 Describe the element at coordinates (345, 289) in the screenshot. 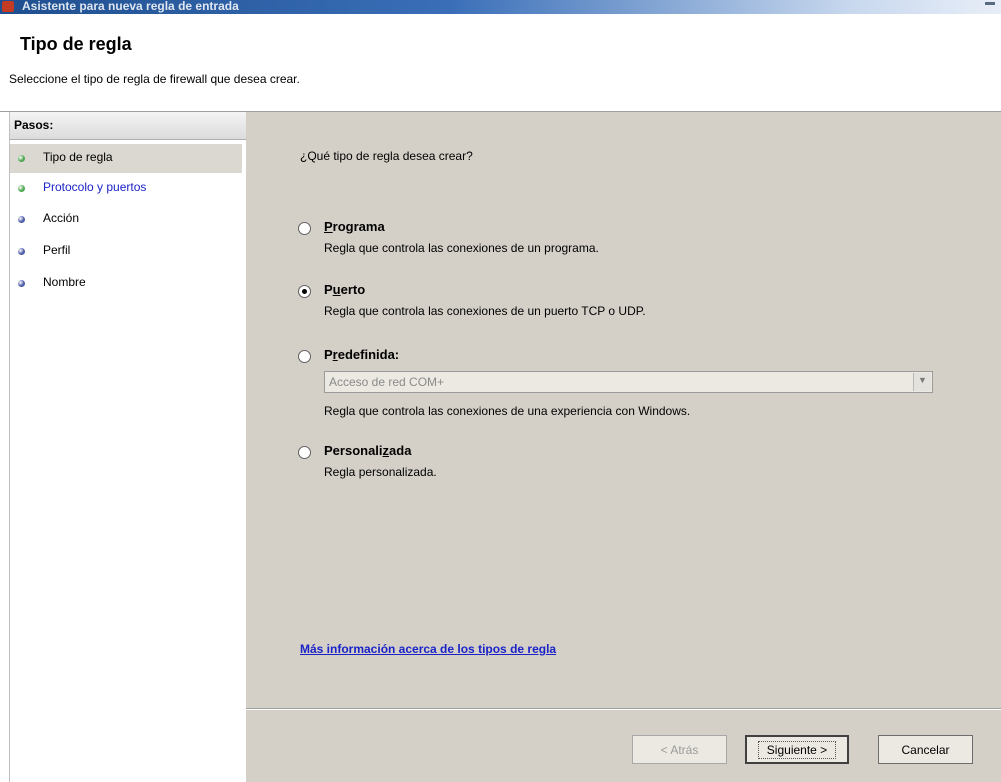

I see `option-title: Puerto` at that location.